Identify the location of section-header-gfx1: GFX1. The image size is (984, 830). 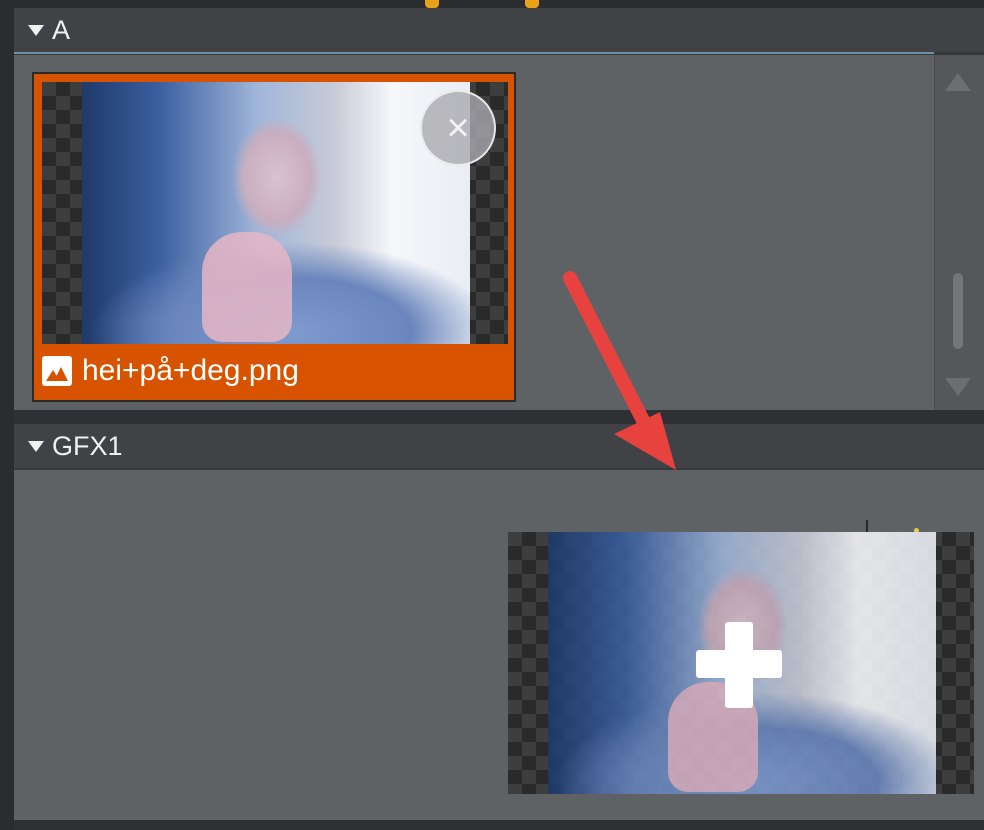
(499, 446).